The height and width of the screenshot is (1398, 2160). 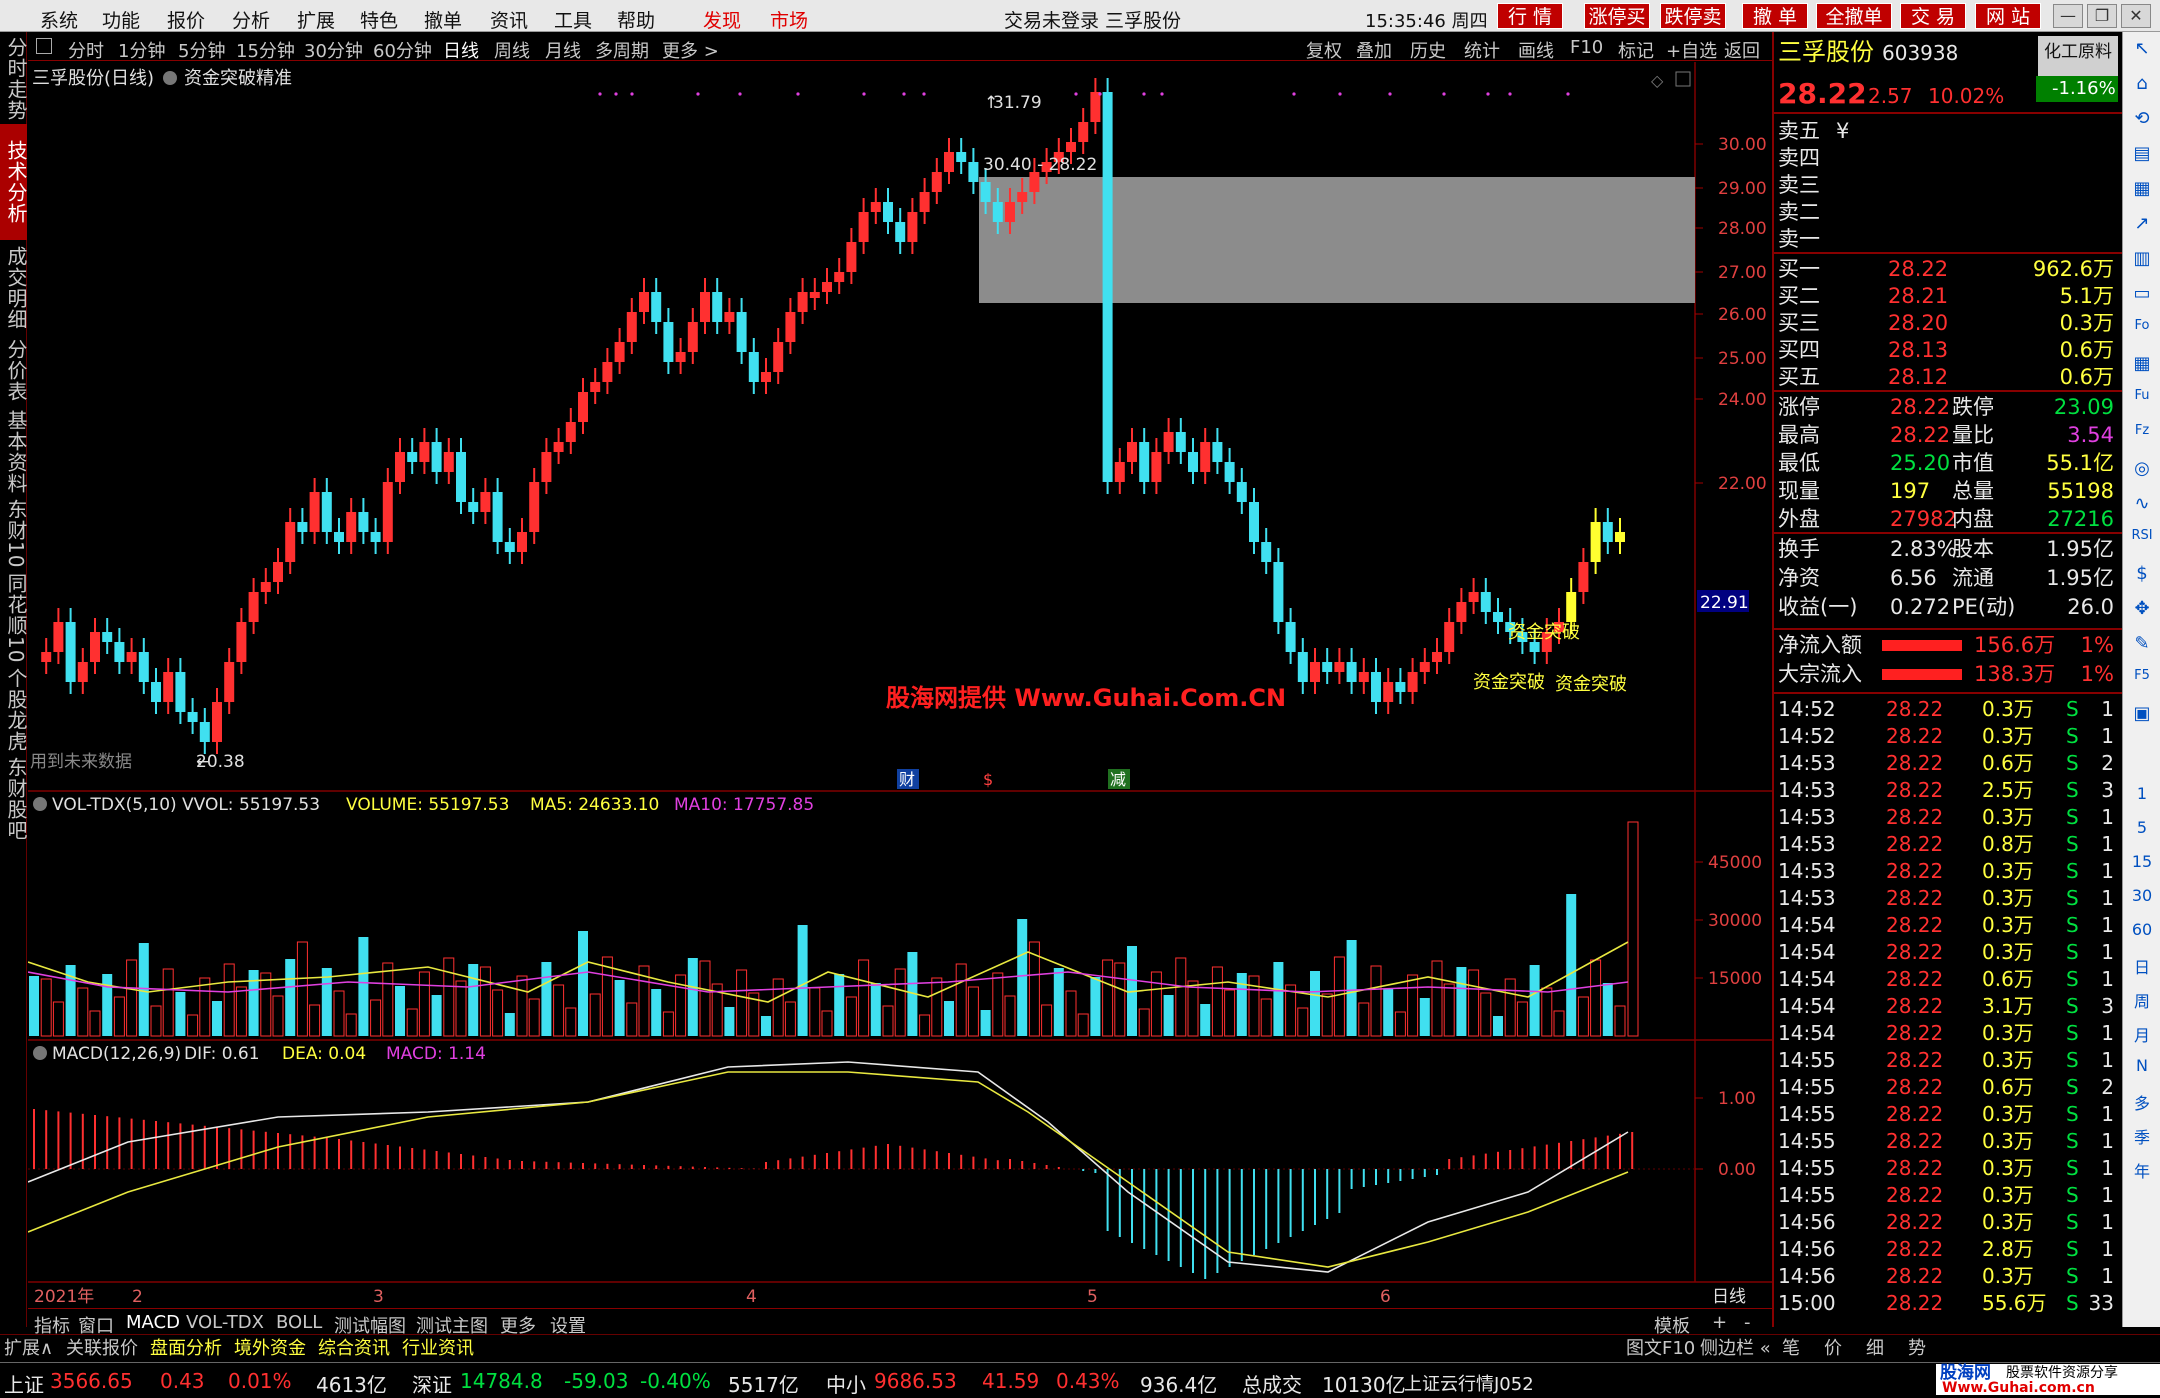 What do you see at coordinates (846, 1383) in the screenshot?
I see `zx-index-name: 中小` at bounding box center [846, 1383].